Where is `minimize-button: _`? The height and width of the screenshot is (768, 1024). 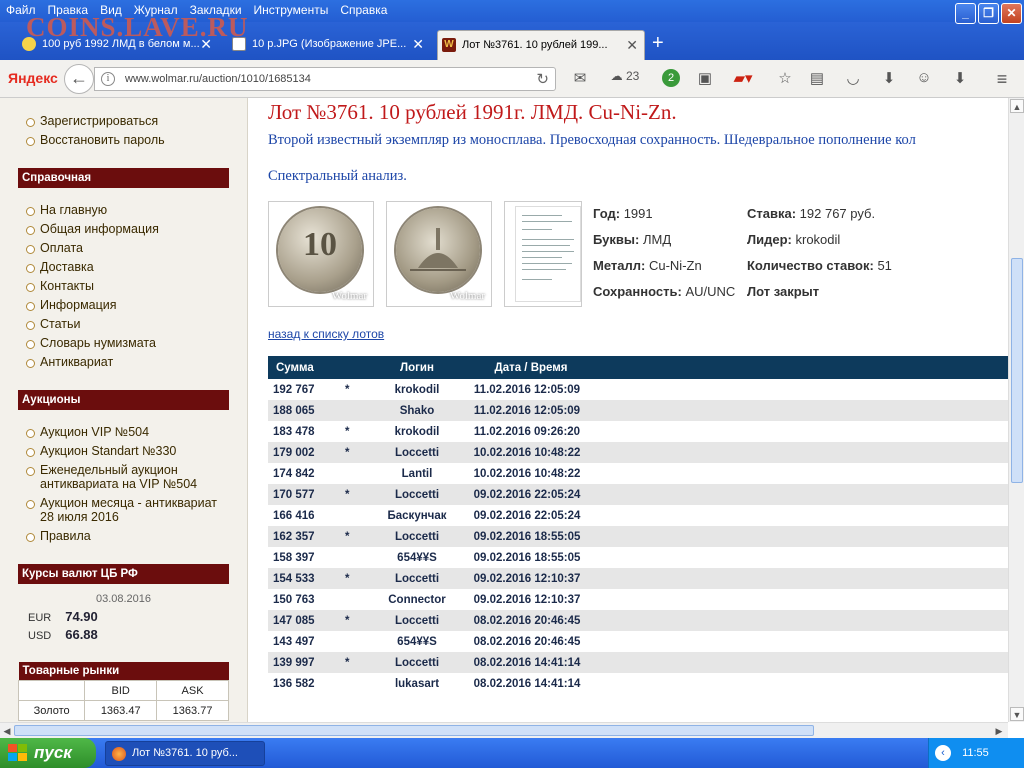 minimize-button: _ is located at coordinates (965, 13).